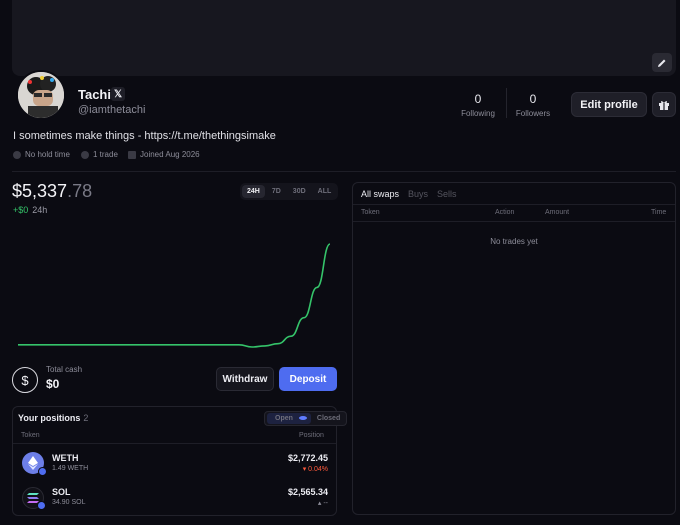 Image resolution: width=680 pixels, height=525 pixels. I want to click on col-time: Time, so click(659, 212).